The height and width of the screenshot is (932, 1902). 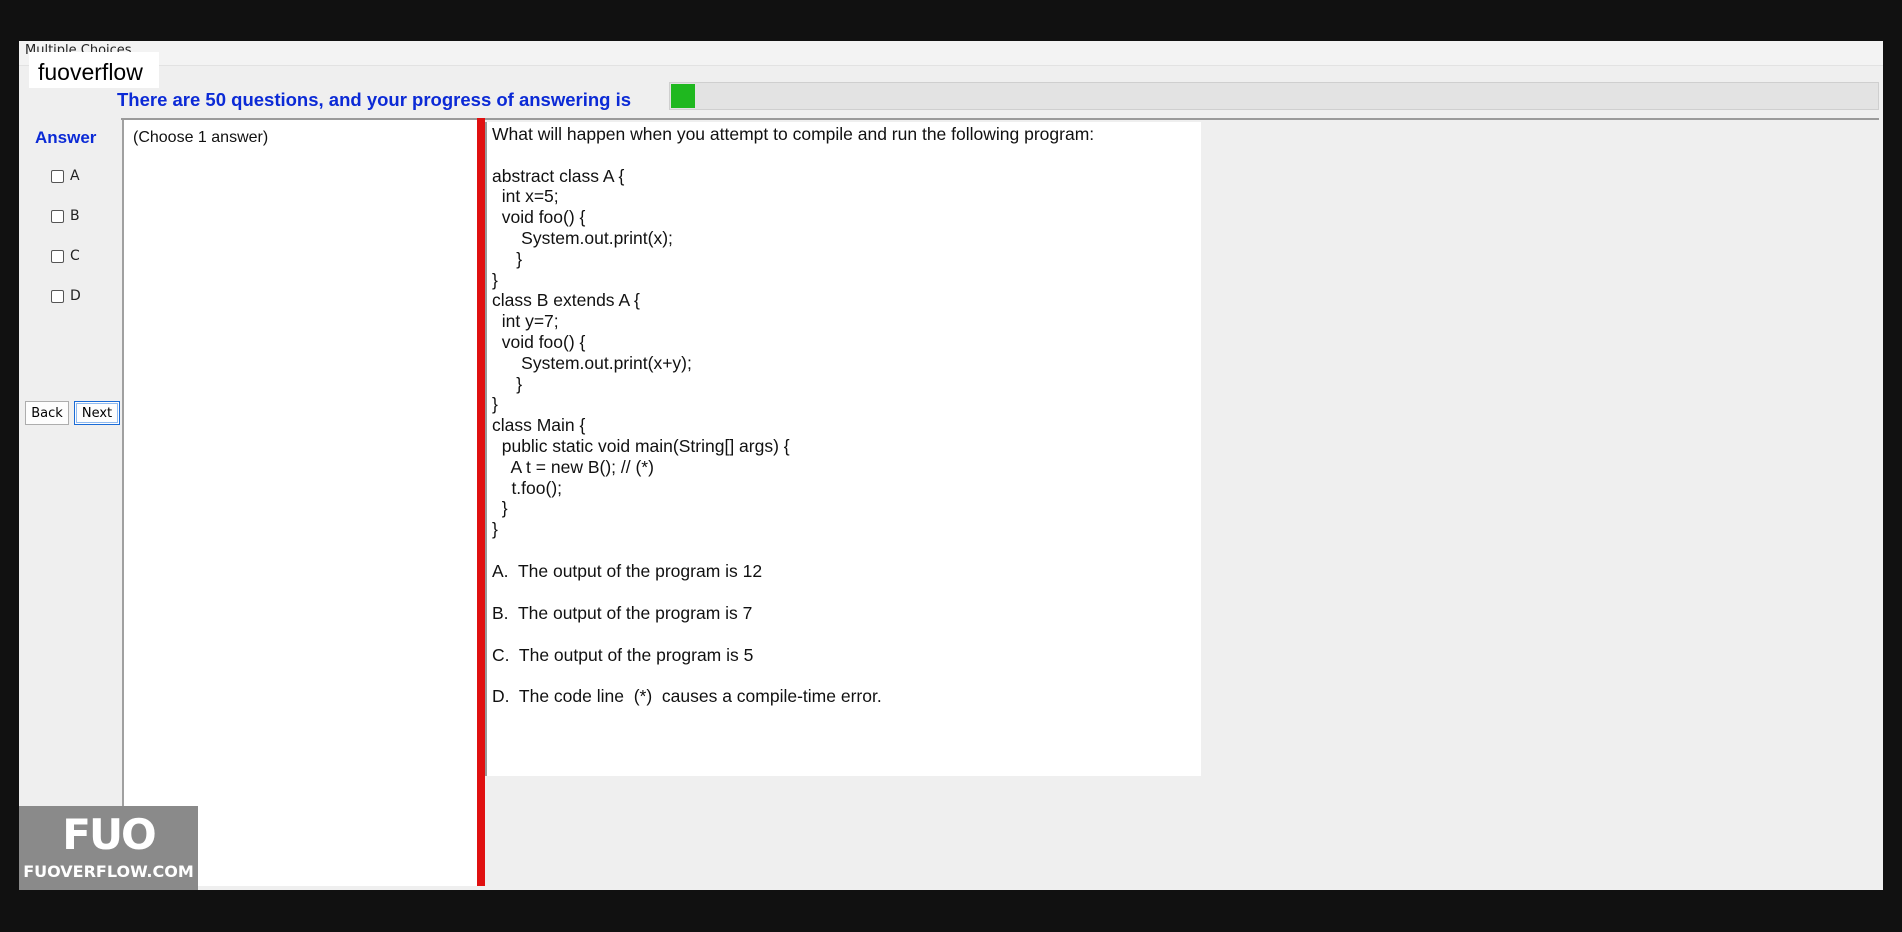 What do you see at coordinates (75, 216) in the screenshot?
I see `option-b-label: B` at bounding box center [75, 216].